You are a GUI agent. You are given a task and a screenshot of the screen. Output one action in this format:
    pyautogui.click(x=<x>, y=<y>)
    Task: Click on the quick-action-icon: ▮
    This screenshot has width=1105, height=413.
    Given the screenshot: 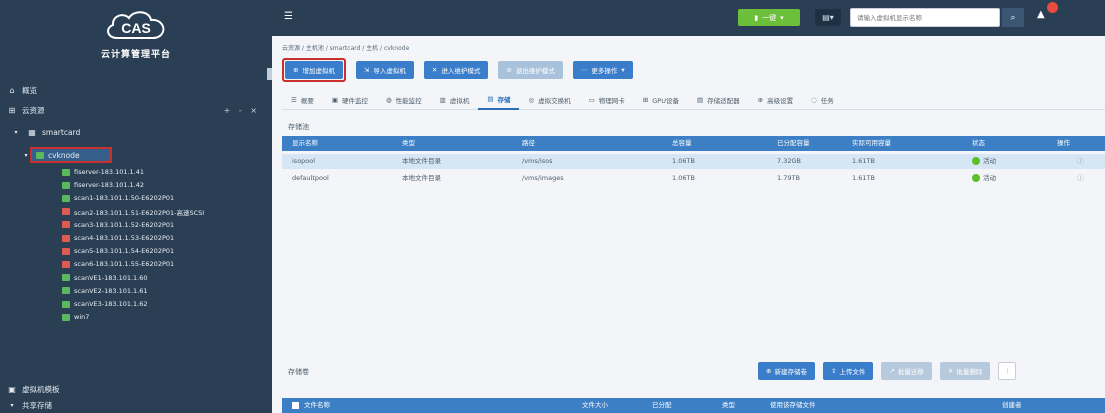 What is the action you would take?
    pyautogui.click(x=756, y=17)
    